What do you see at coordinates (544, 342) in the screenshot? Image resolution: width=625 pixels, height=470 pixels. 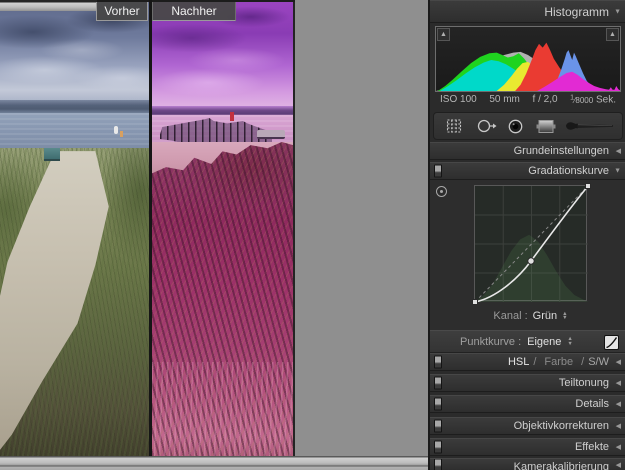 I see `point-curve-value: Eigene` at bounding box center [544, 342].